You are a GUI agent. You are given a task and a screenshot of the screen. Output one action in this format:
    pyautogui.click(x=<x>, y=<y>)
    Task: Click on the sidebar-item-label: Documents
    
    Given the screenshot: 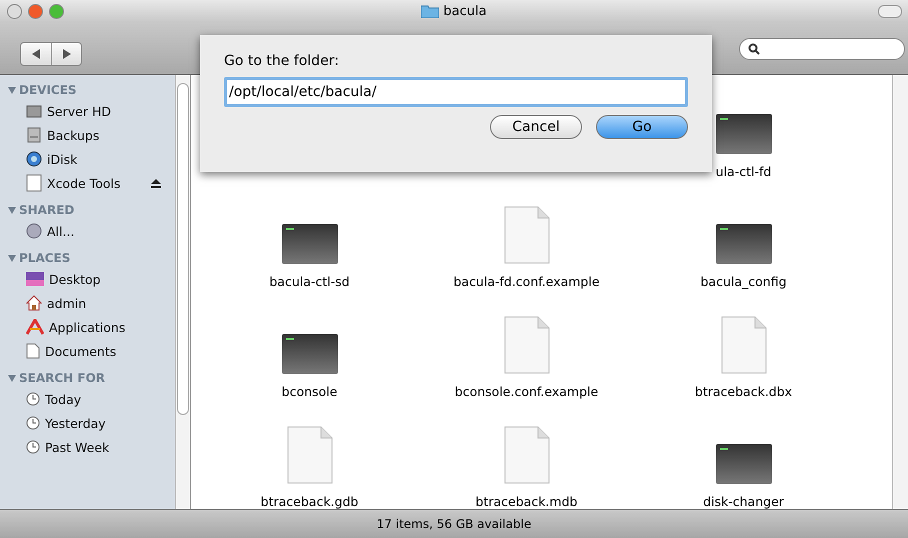 What is the action you would take?
    pyautogui.click(x=80, y=351)
    